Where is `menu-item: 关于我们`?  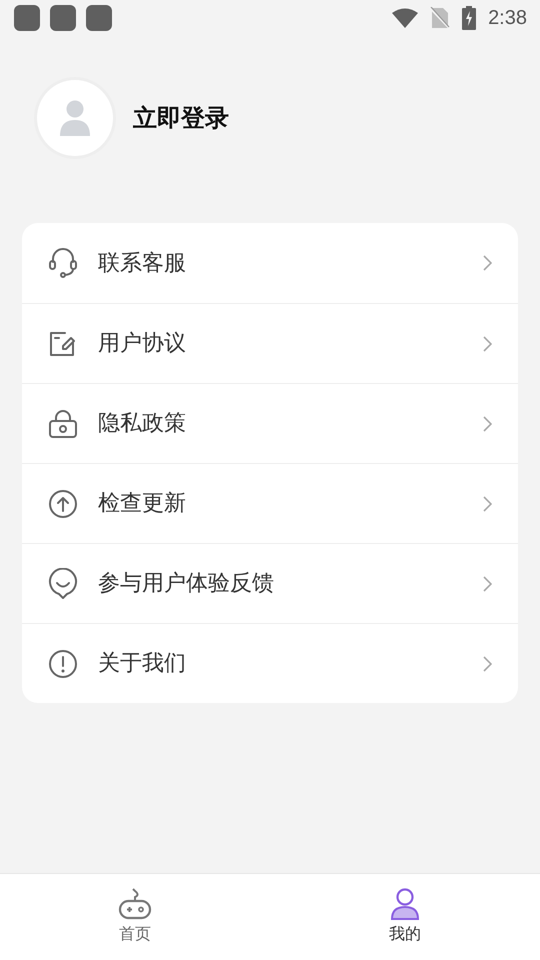 menu-item: 关于我们 is located at coordinates (270, 663).